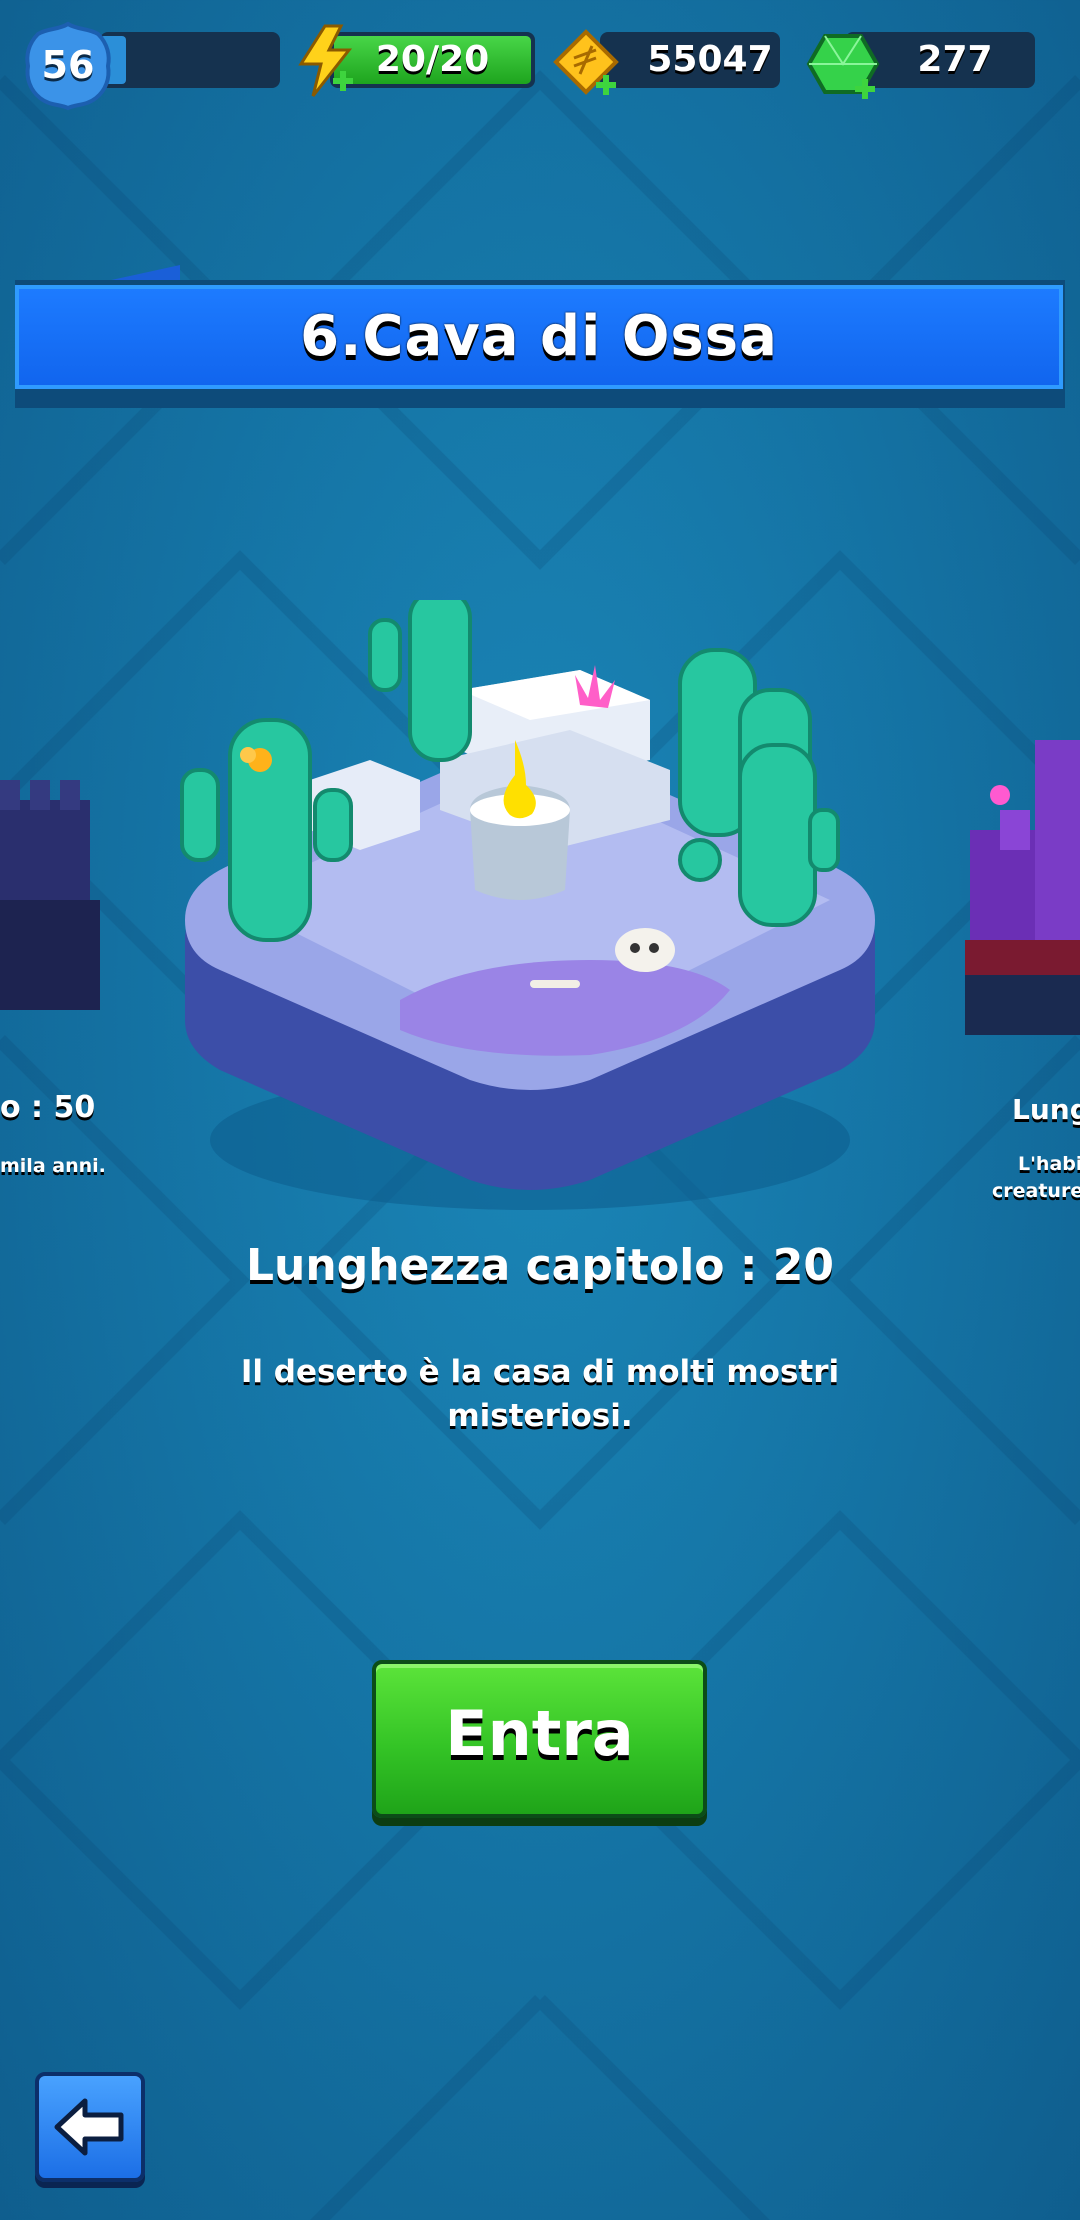 Image resolution: width=1080 pixels, height=2220 pixels. I want to click on level-badge: 56, so click(68, 66).